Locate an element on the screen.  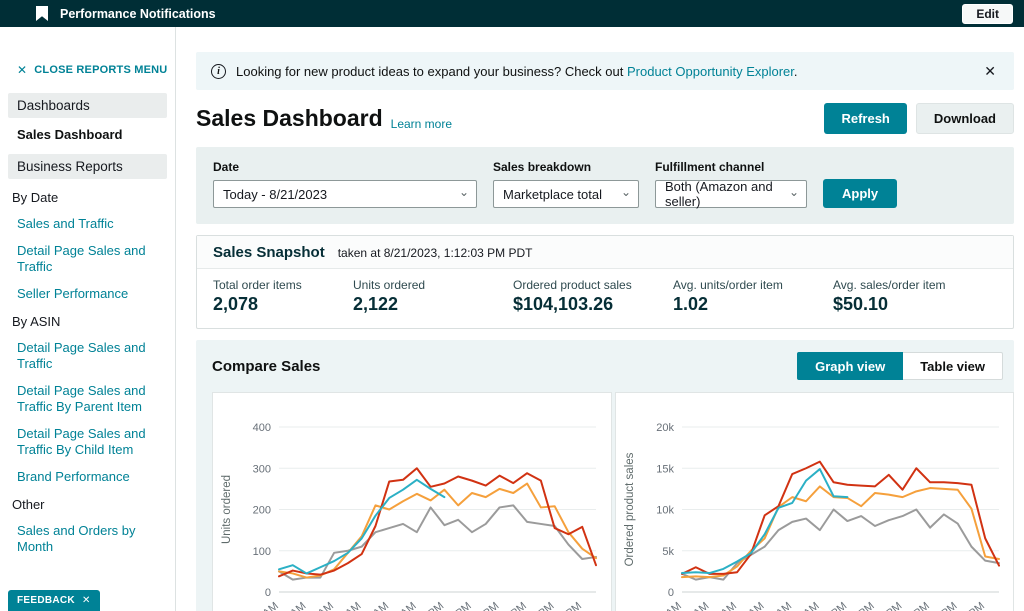
feedback-button: FEEDBACK ✕ is located at coordinates (54, 600).